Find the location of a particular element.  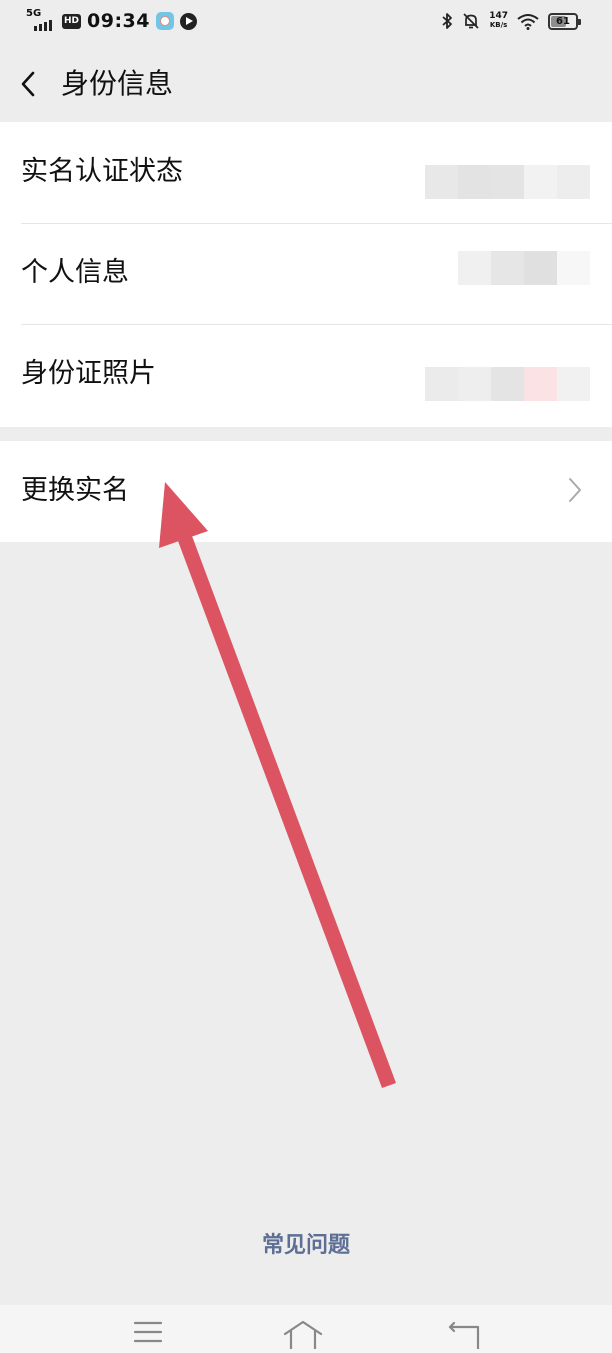

row-personal-info: 个人信息 is located at coordinates (306, 273).